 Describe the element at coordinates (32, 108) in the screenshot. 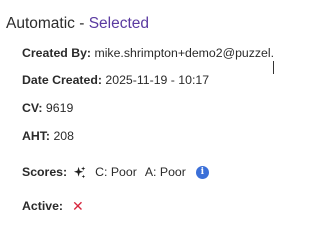

I see `cv-label: CV:` at that location.